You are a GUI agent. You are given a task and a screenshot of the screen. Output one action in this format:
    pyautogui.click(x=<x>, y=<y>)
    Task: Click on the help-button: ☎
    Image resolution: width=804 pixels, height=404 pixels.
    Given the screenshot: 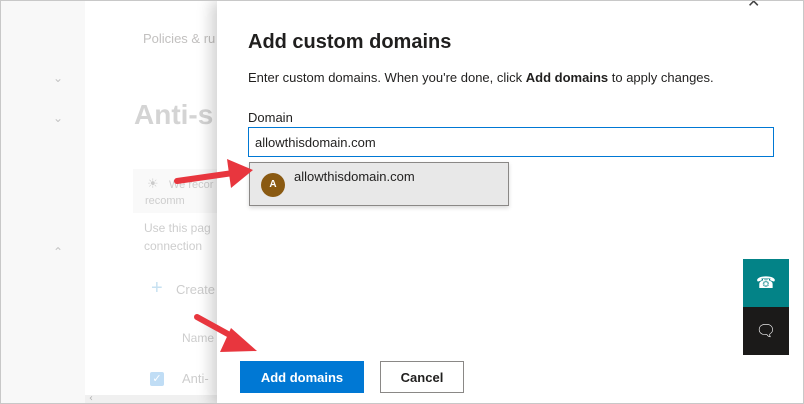 What is the action you would take?
    pyautogui.click(x=766, y=283)
    